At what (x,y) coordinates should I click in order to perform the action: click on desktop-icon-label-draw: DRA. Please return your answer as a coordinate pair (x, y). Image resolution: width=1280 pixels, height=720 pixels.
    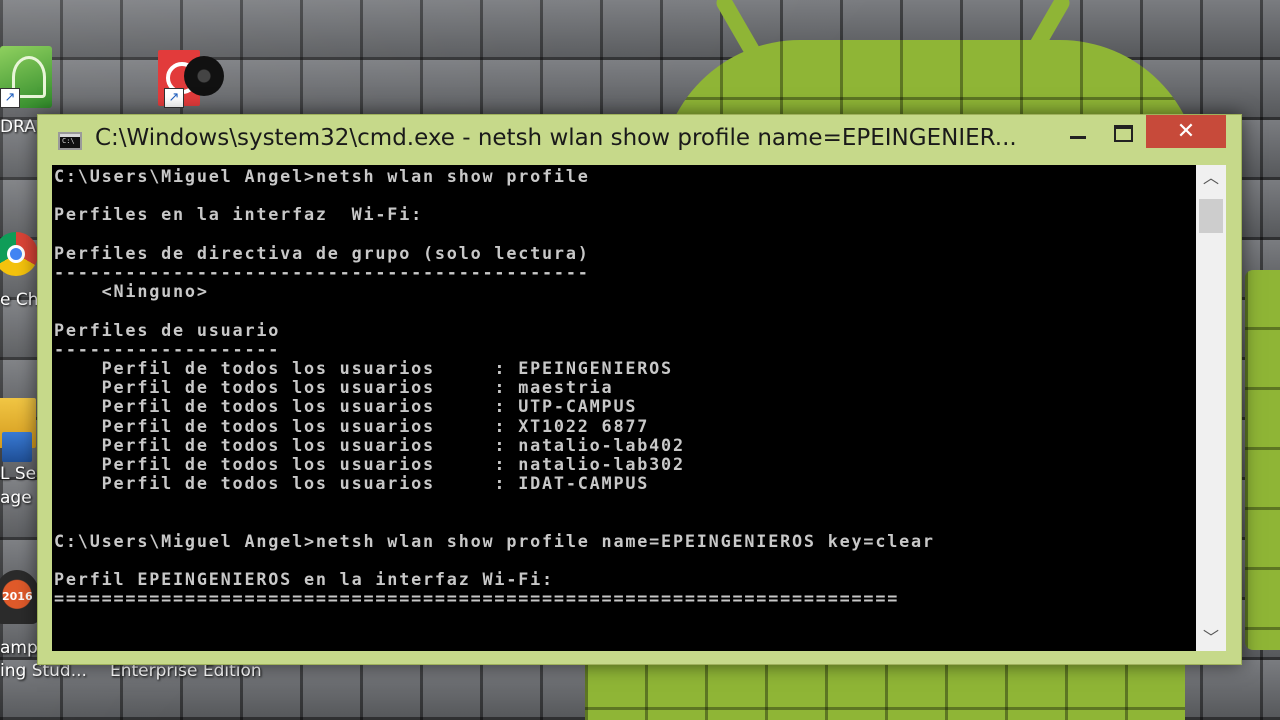
    Looking at the image, I should click on (18, 127).